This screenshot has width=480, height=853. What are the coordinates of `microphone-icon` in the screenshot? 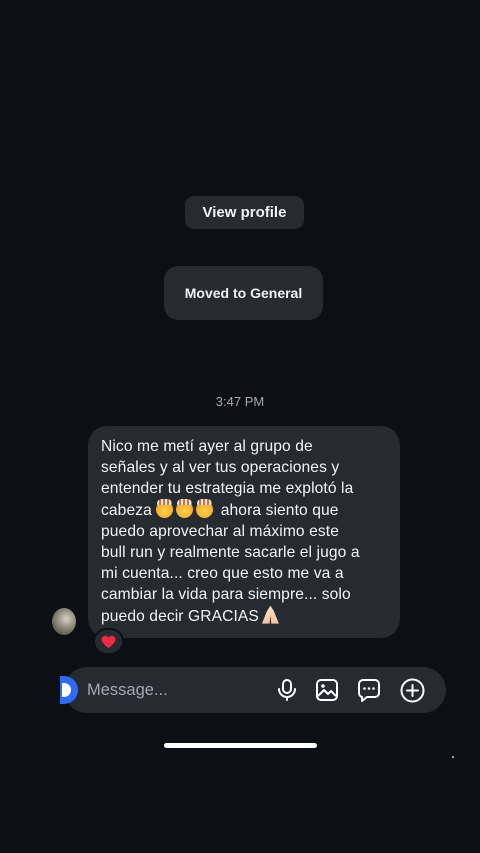 It's located at (287, 690).